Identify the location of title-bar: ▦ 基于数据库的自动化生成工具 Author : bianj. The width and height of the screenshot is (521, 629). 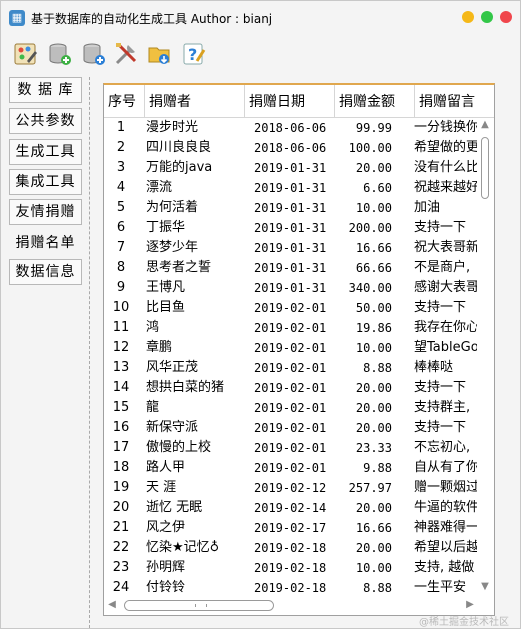
(260, 18).